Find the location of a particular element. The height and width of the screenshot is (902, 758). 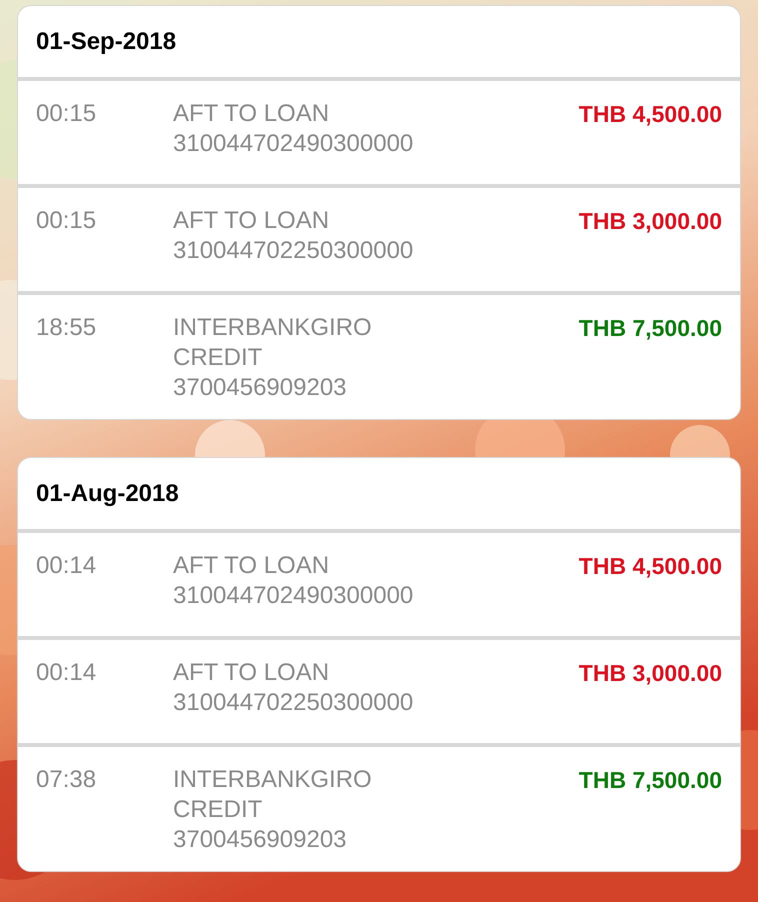

transaction-row: 00:14 AFT TO LOAN 310044702250300000 THB 3,000.00 is located at coordinates (379, 693).